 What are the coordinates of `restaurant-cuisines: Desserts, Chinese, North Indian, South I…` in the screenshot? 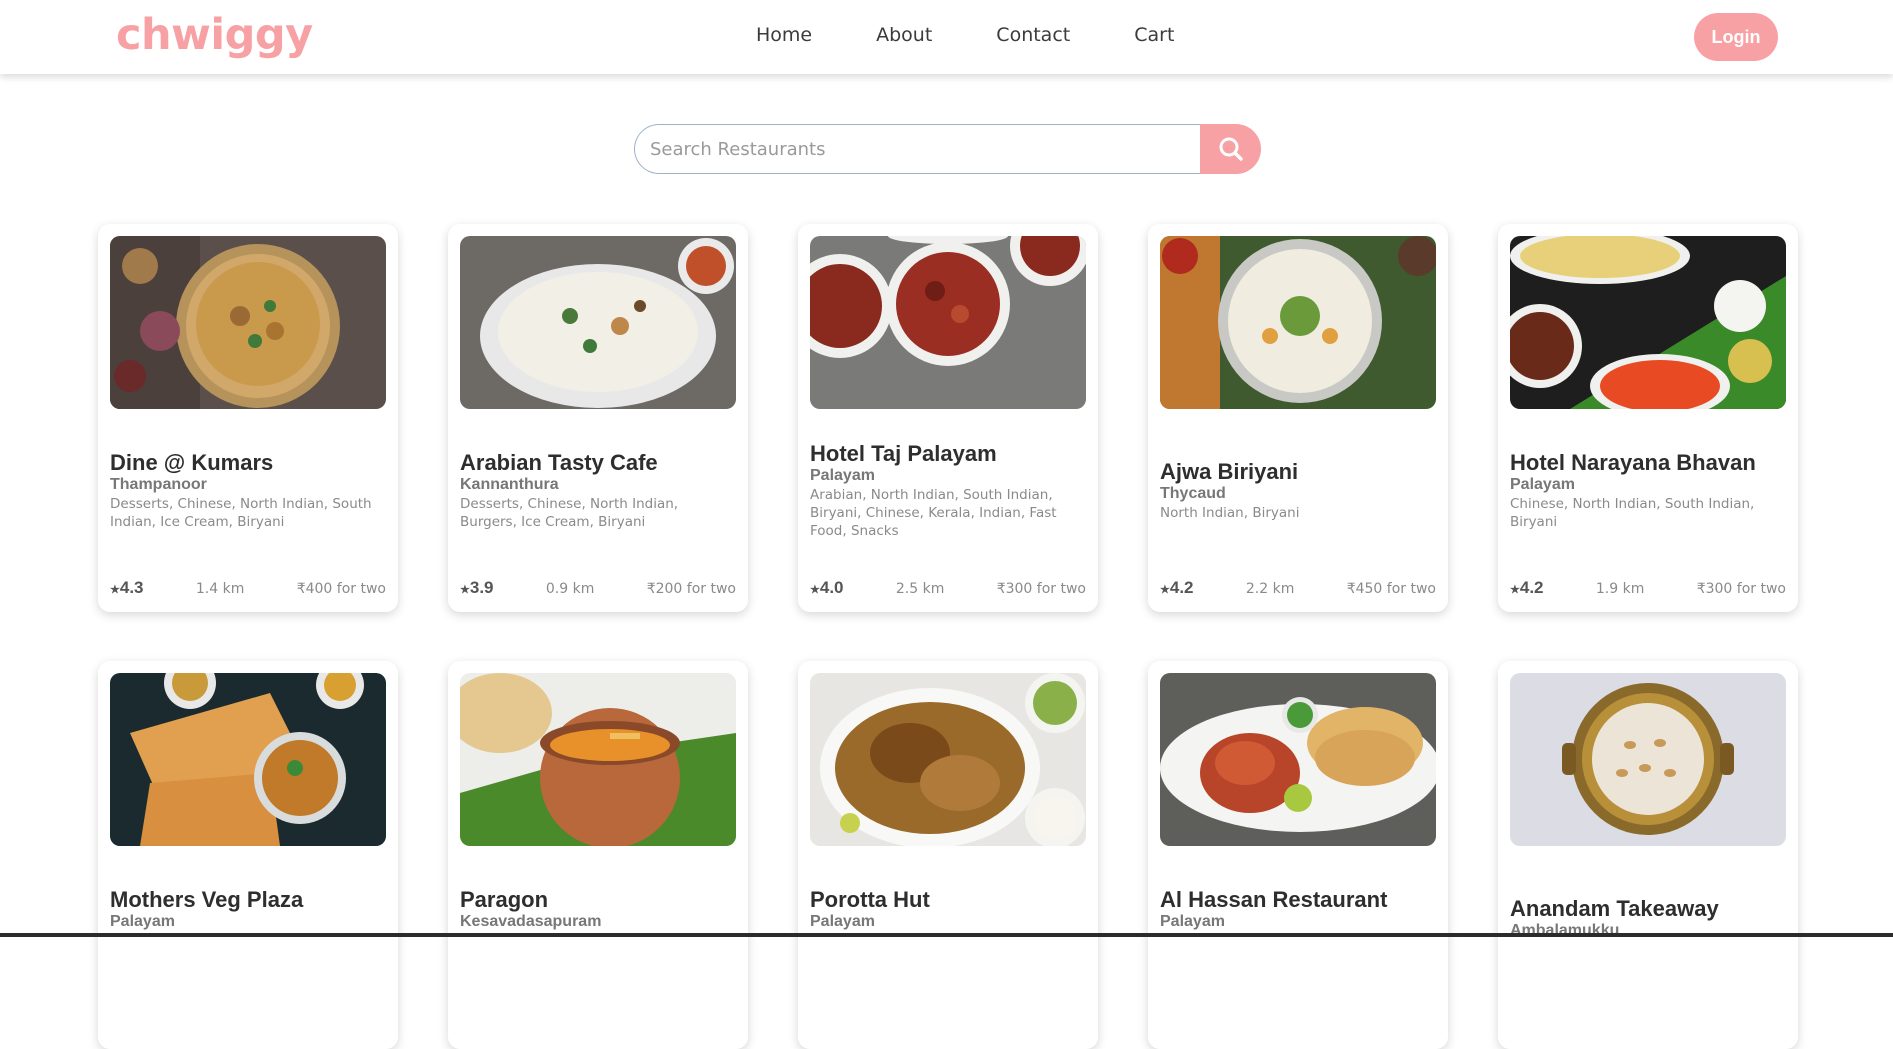 It's located at (241, 513).